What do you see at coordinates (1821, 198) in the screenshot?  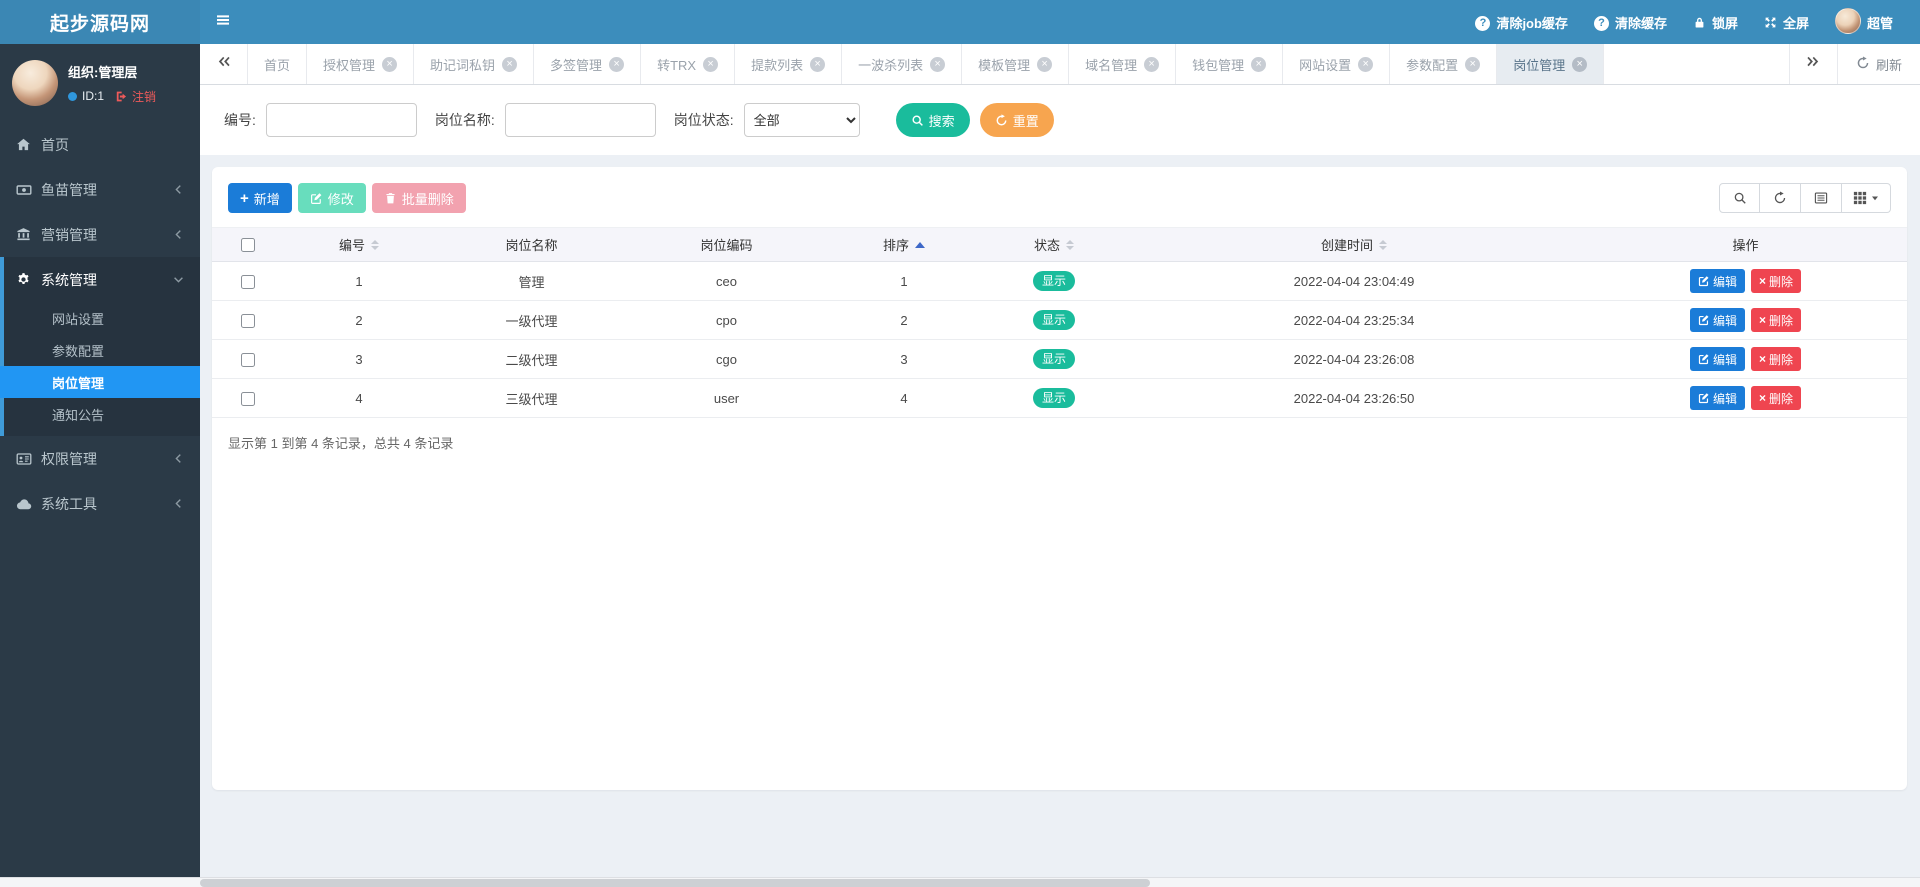 I see `detail-view-button` at bounding box center [1821, 198].